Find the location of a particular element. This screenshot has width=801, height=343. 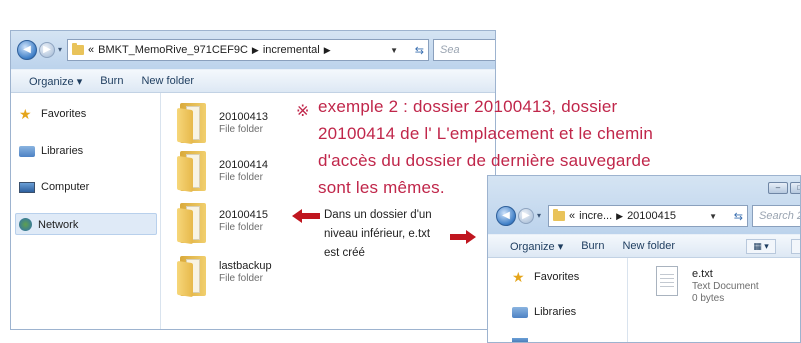

folder-item-lastbackup: lastbackup File folder is located at coordinates (224, 277).